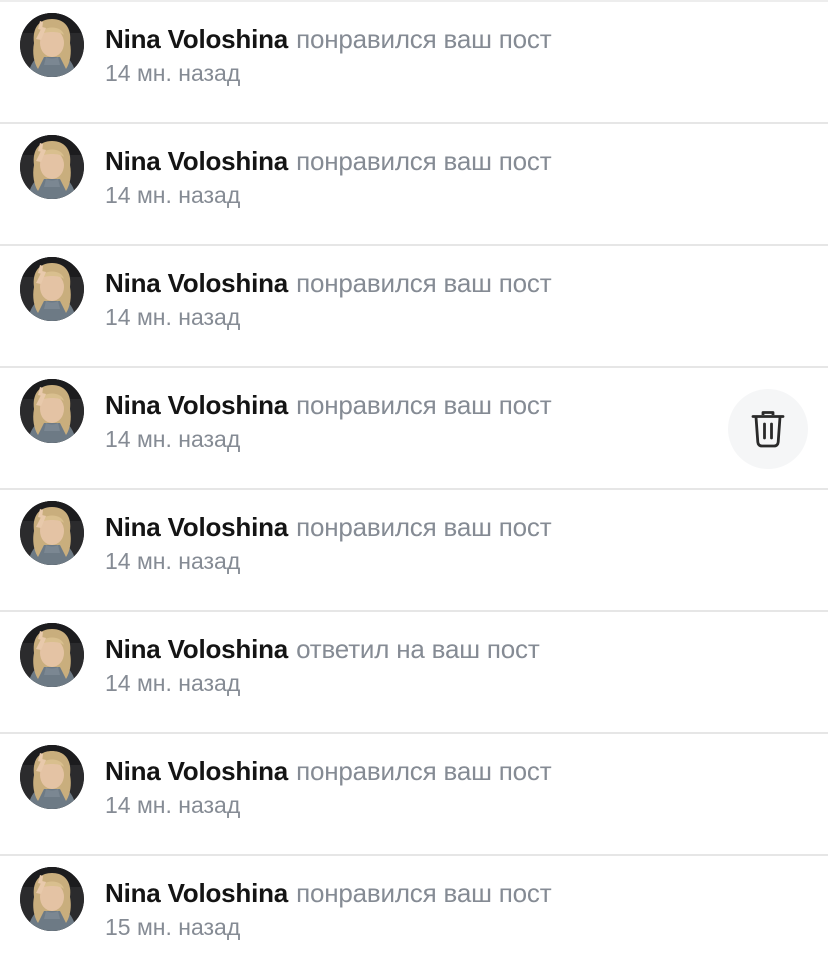 The width and height of the screenshot is (828, 958). I want to click on trash-icon, so click(768, 429).